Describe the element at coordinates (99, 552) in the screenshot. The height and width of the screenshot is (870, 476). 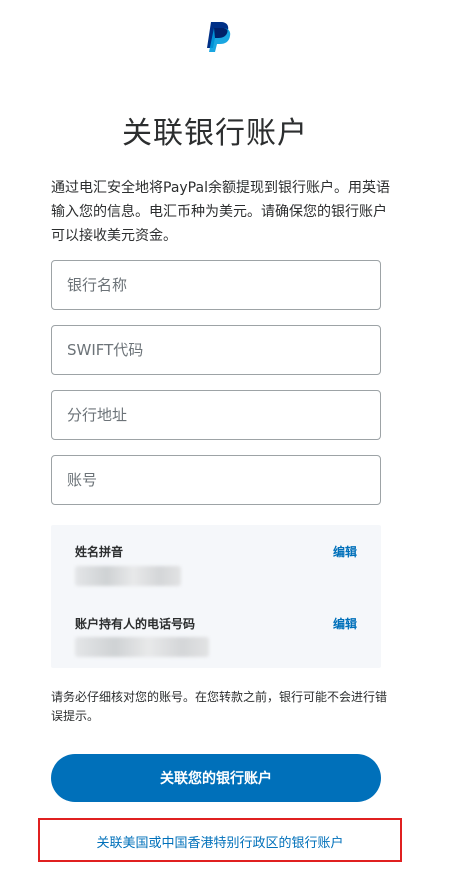
I see `name-pinyin-label: 姓名拼音` at that location.